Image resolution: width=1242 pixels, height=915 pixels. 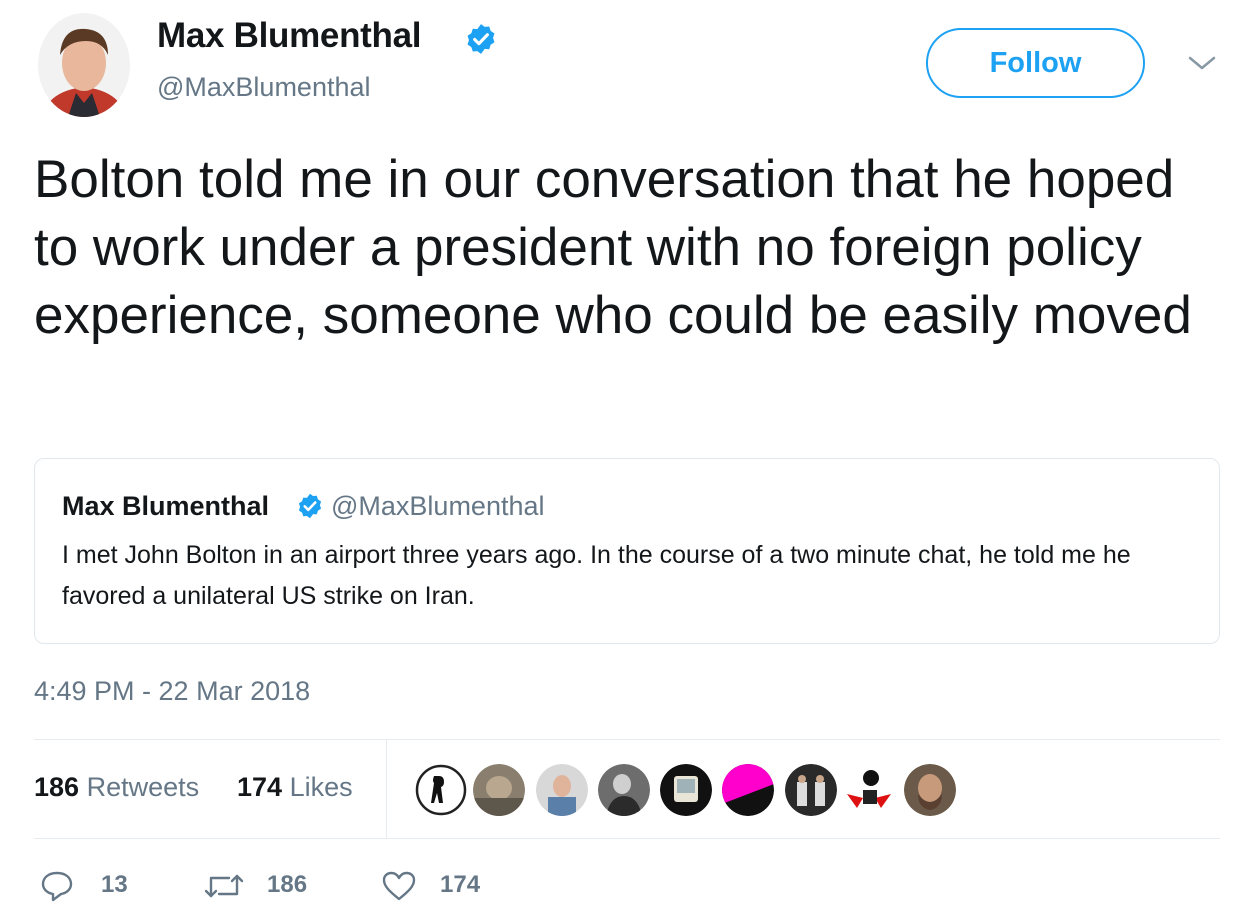 What do you see at coordinates (386, 789) in the screenshot?
I see `stats-vertical-divider` at bounding box center [386, 789].